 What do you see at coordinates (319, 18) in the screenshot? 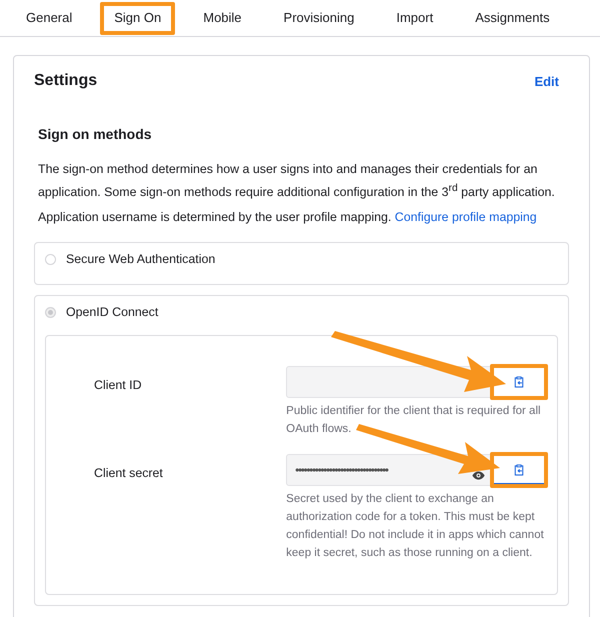
I see `tab: Provisioning` at bounding box center [319, 18].